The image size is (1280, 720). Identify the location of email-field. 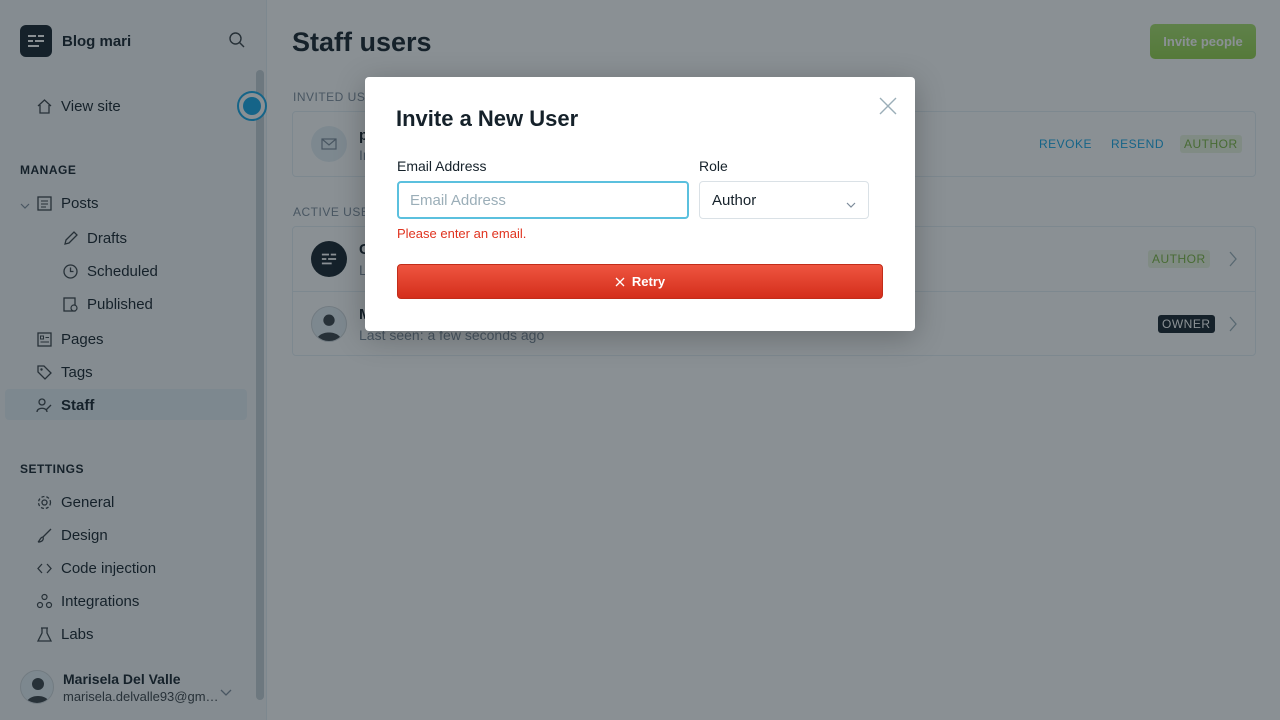
(543, 200).